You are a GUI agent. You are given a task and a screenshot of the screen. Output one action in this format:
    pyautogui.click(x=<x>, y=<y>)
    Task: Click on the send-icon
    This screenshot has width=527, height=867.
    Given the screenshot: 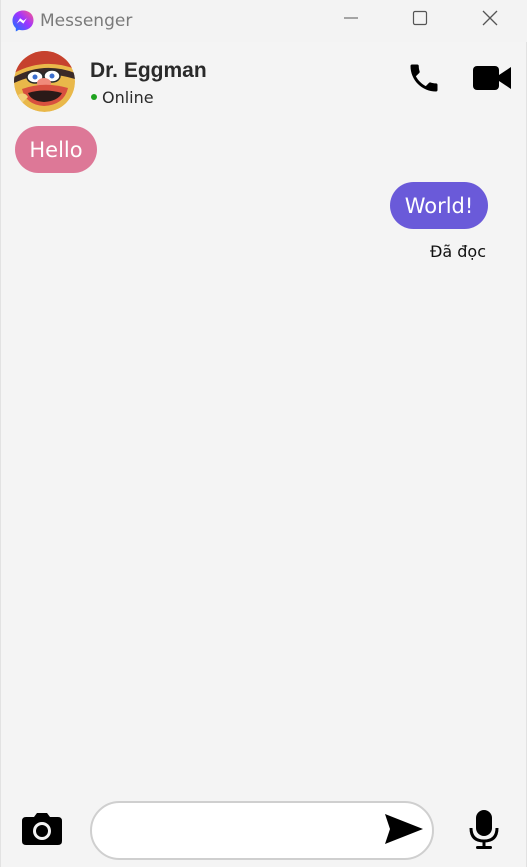 What is the action you would take?
    pyautogui.click(x=404, y=831)
    